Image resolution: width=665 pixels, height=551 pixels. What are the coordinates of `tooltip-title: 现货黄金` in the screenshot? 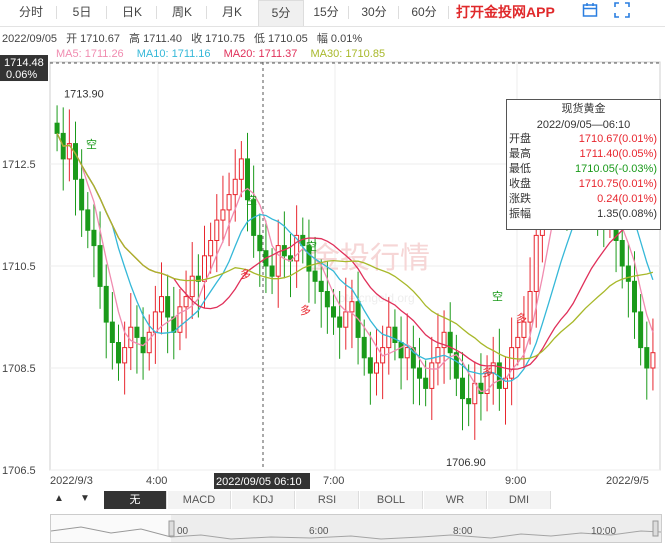 It's located at (583, 109).